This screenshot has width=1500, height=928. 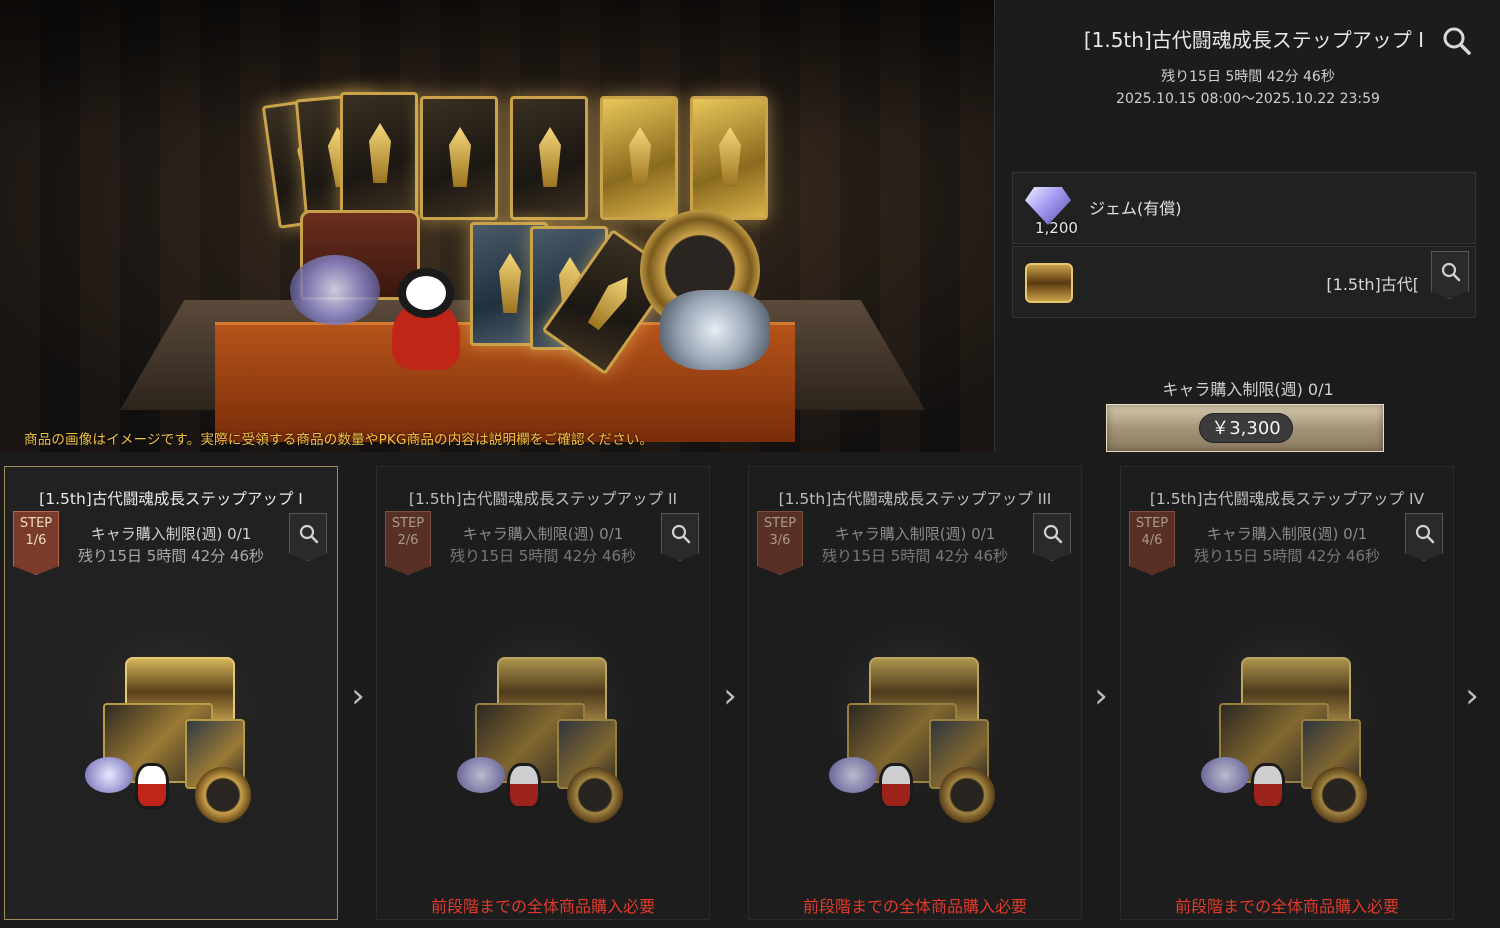 I want to click on product-title: [1.5th]古代闘魂成長ステップアップ I, so click(x=1253, y=40).